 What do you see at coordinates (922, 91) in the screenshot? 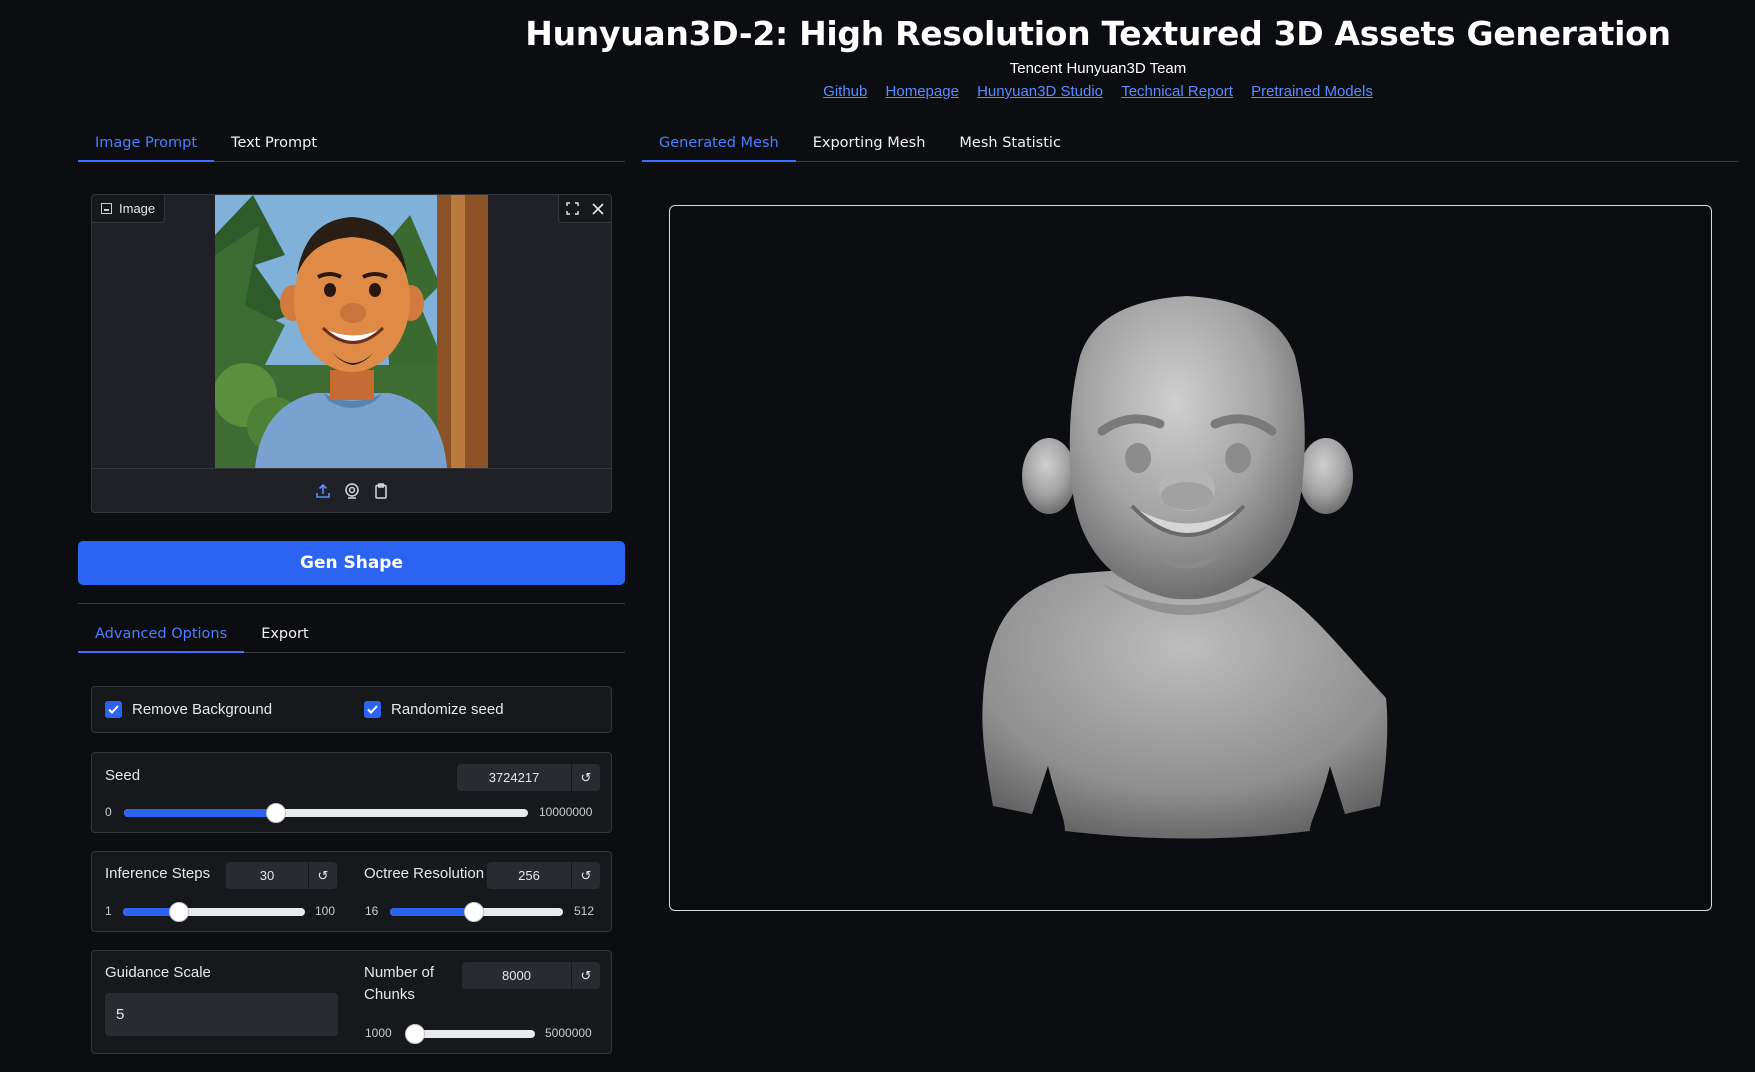
I see `link-homepage: Homepage` at bounding box center [922, 91].